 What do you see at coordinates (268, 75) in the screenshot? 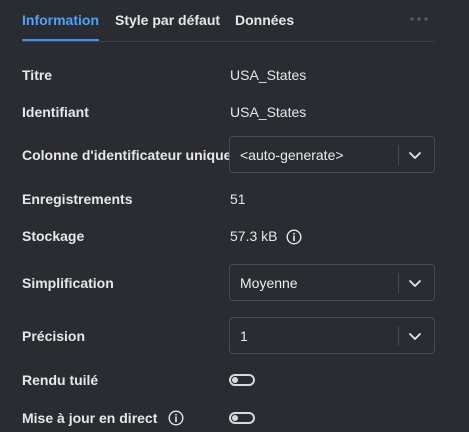
I see `titre-value: USA_States` at bounding box center [268, 75].